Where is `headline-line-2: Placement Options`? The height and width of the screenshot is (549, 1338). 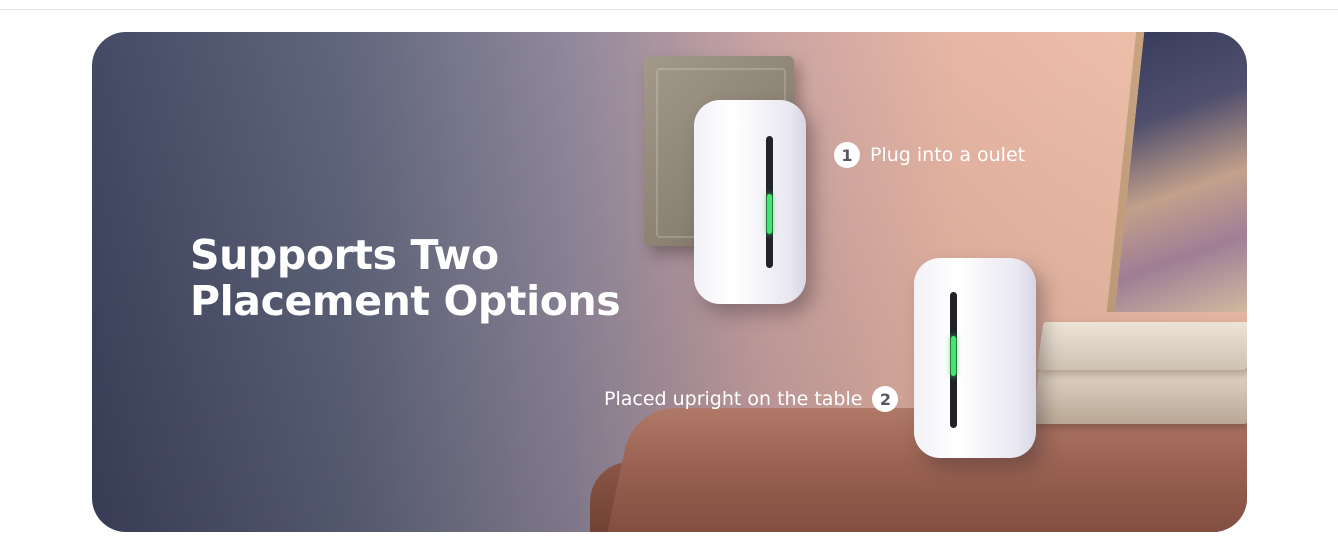
headline-line-2: Placement Options is located at coordinates (405, 301).